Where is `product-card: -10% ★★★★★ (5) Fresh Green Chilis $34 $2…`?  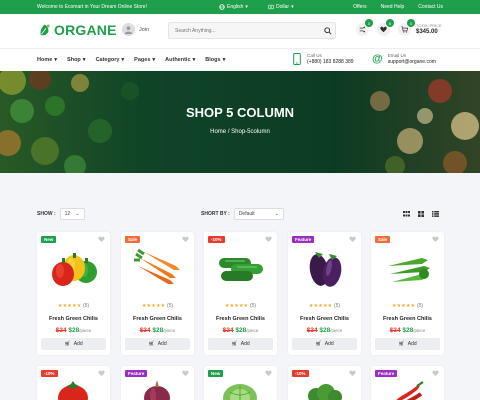
product-card: -10% ★★★★★ (5) Fresh Green Chilis $34 $2… is located at coordinates (240, 293).